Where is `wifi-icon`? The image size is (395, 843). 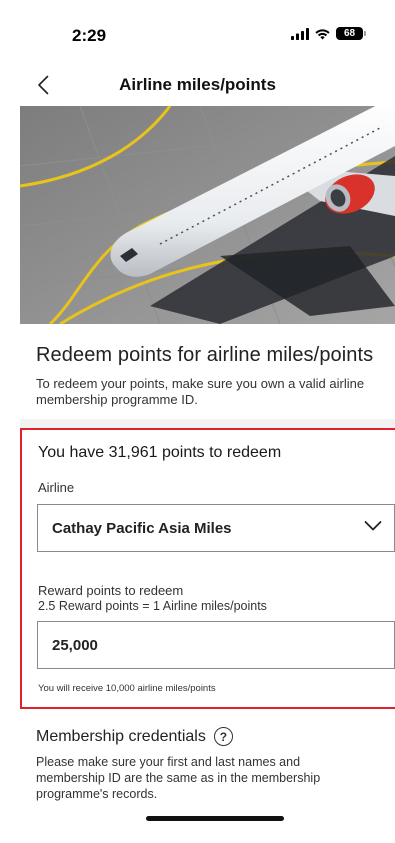 wifi-icon is located at coordinates (322, 33).